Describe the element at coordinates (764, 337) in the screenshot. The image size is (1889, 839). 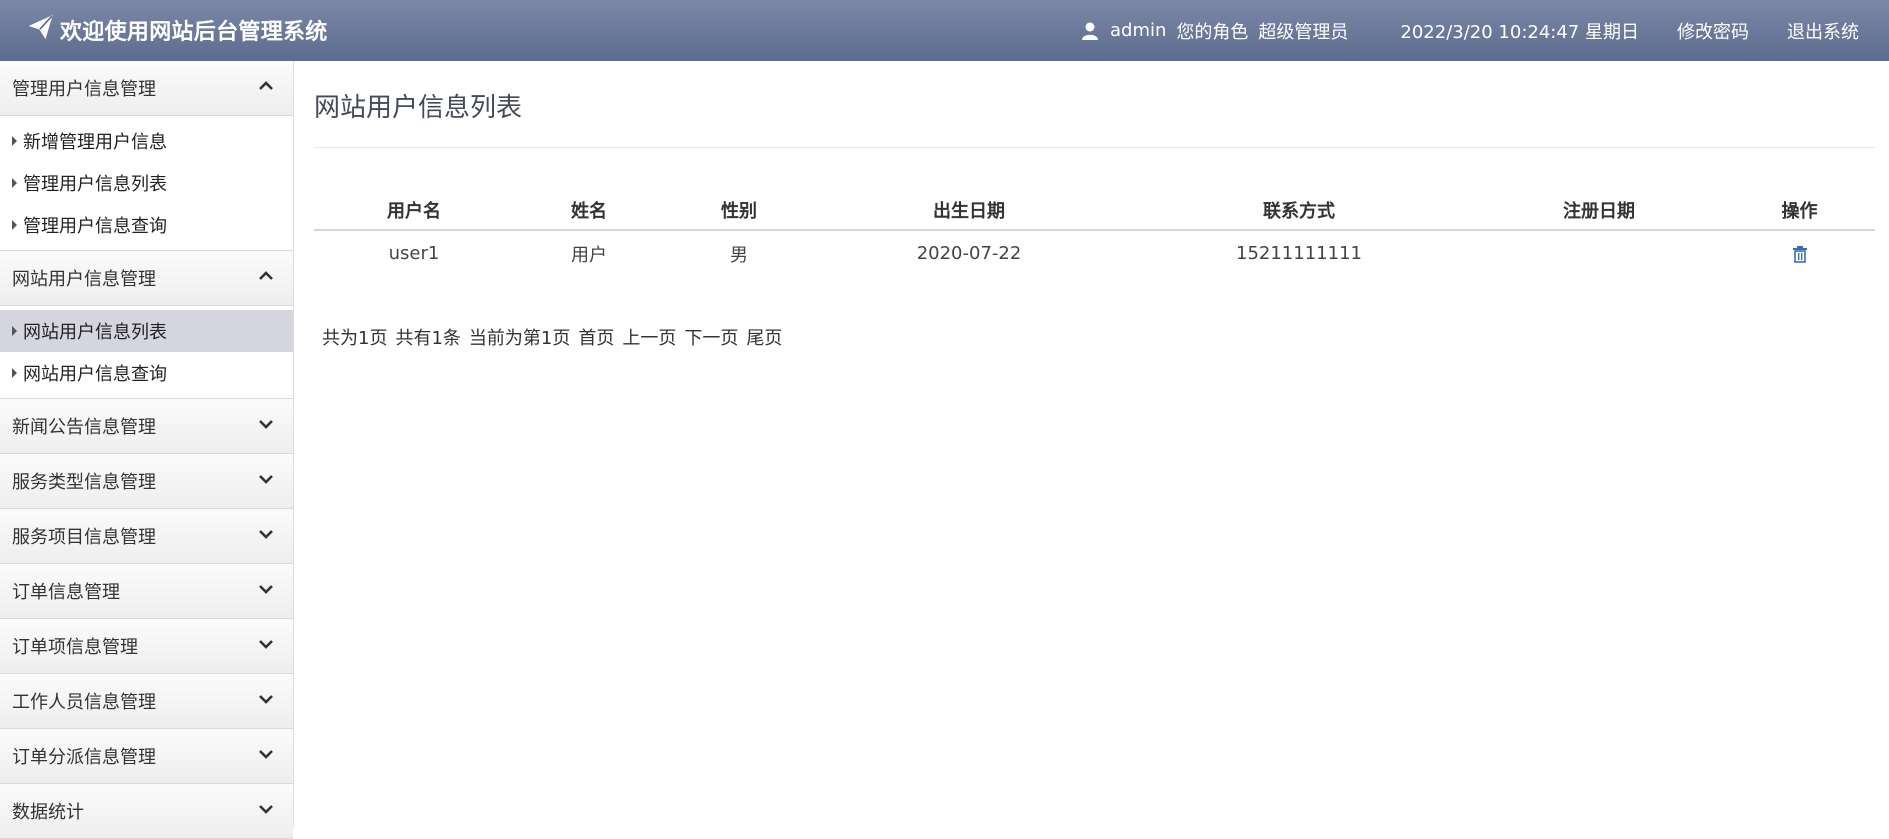
I see `pager-last-link: 尾页` at that location.